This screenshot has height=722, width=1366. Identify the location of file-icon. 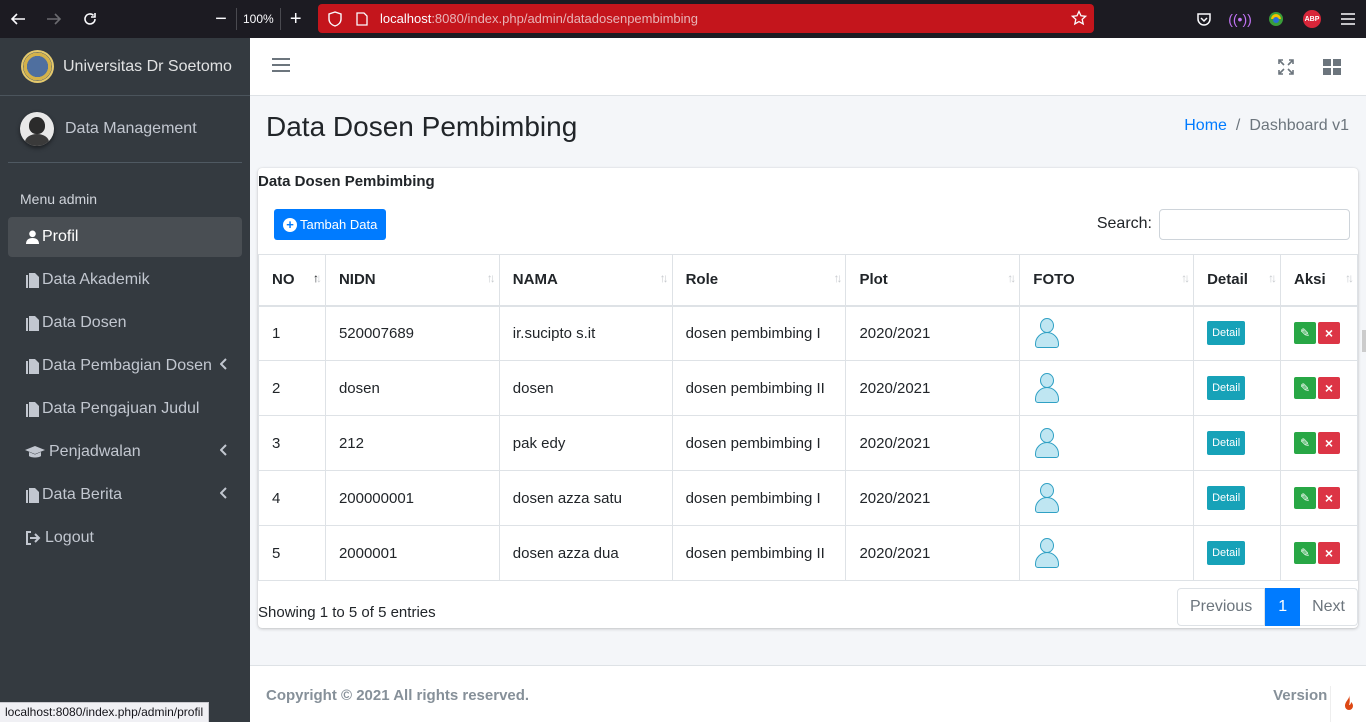
(32, 323).